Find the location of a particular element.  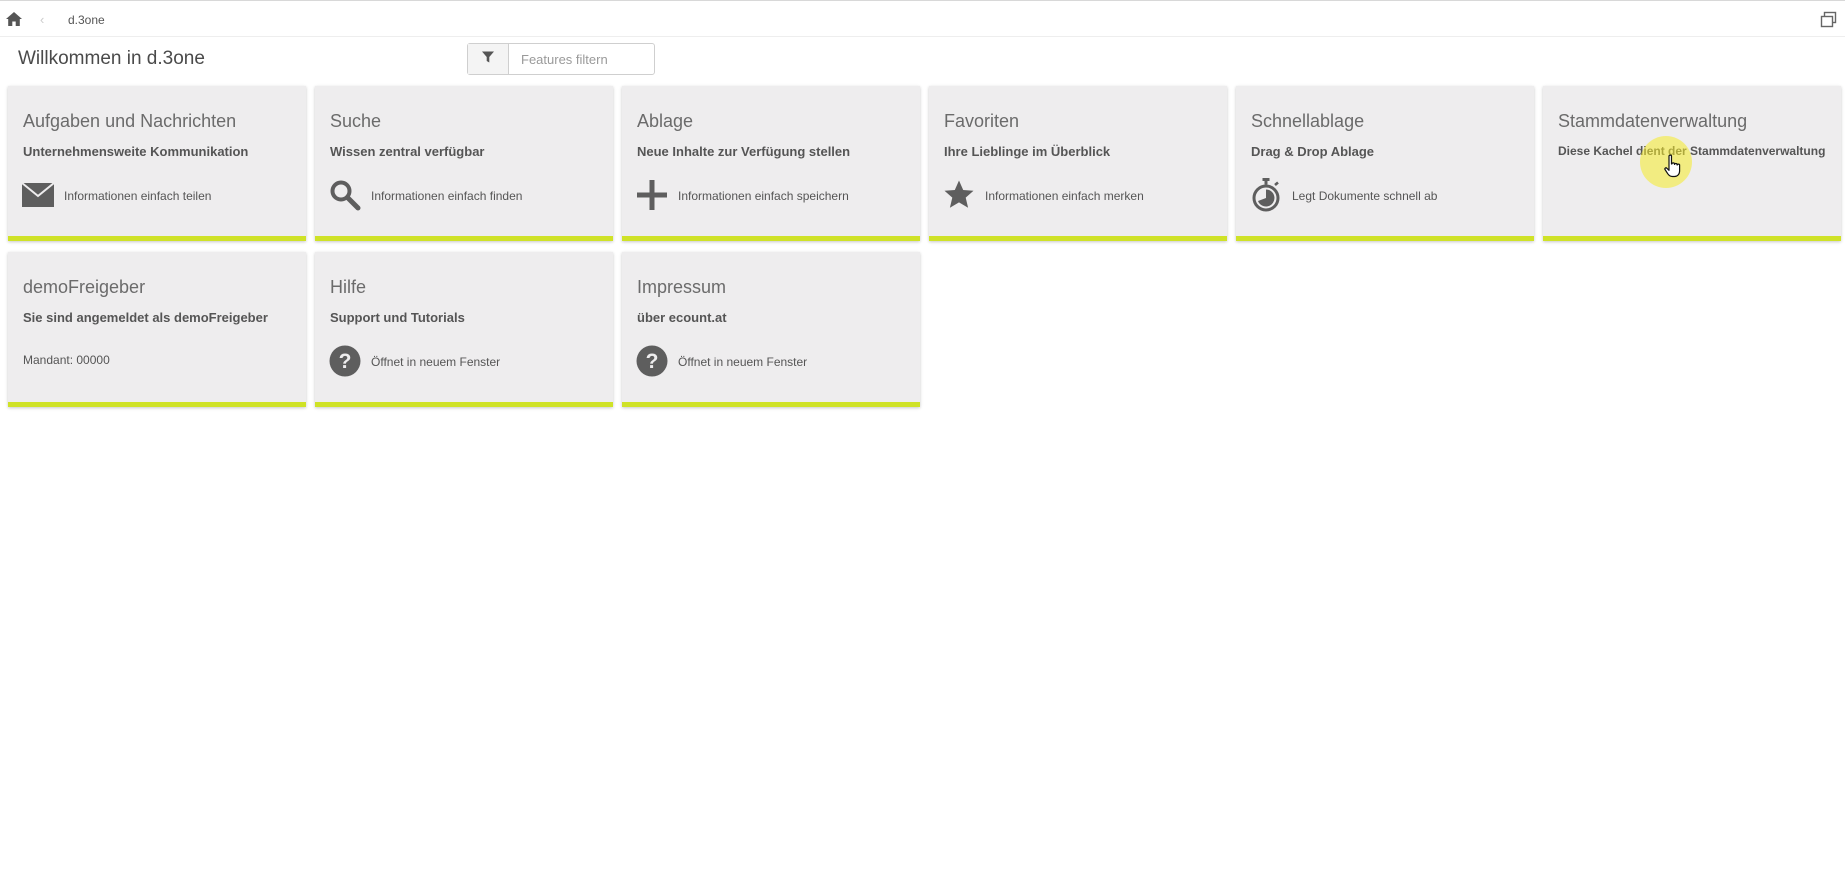

tile-description: Informationen einfach speichern is located at coordinates (763, 196).